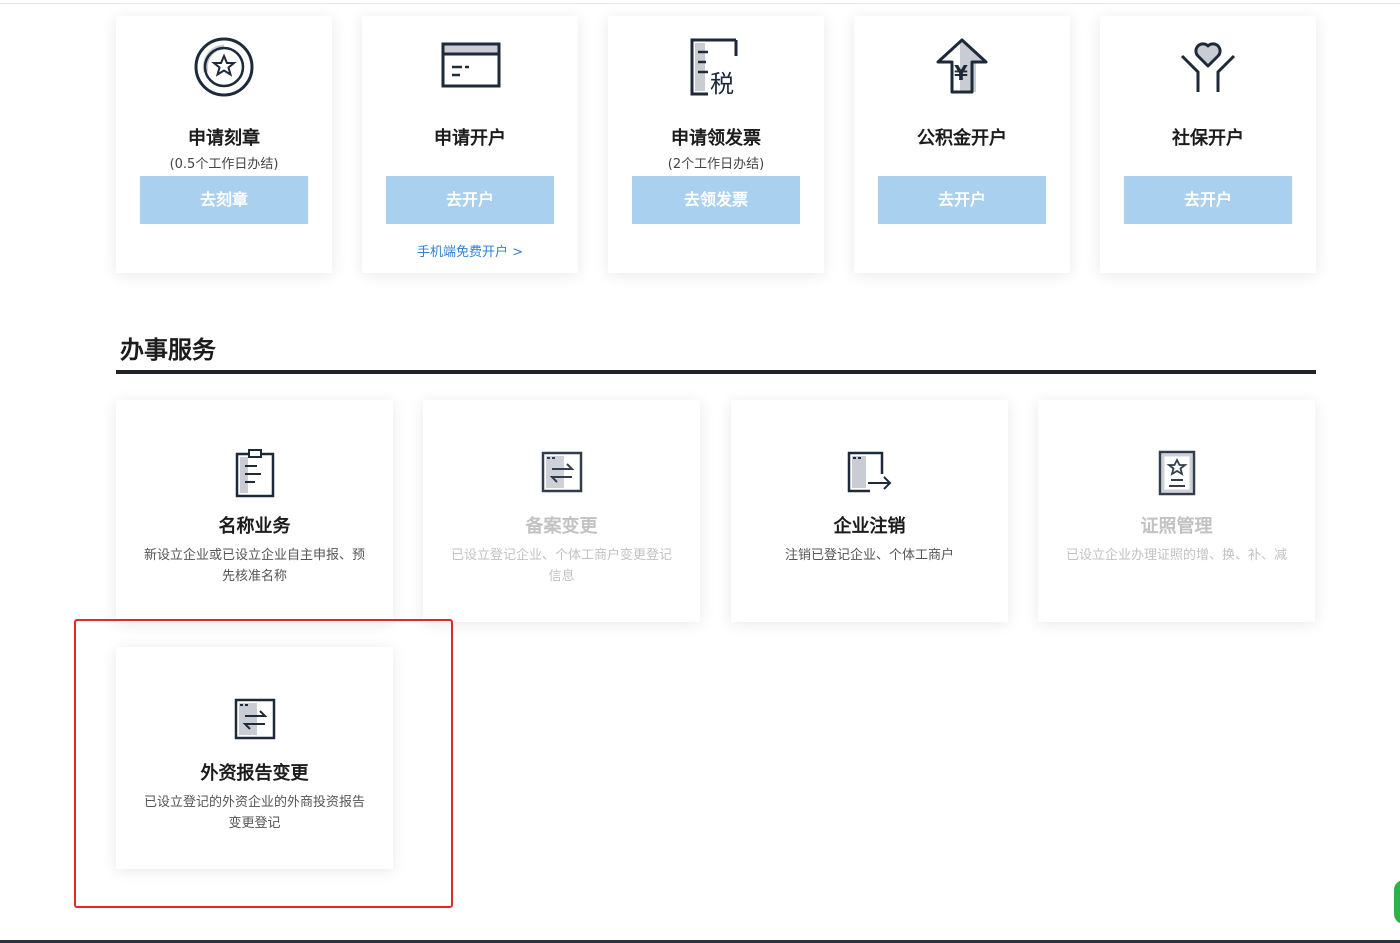 The image size is (1400, 943). Describe the element at coordinates (254, 526) in the screenshot. I see `service-title: 名称业务` at that location.